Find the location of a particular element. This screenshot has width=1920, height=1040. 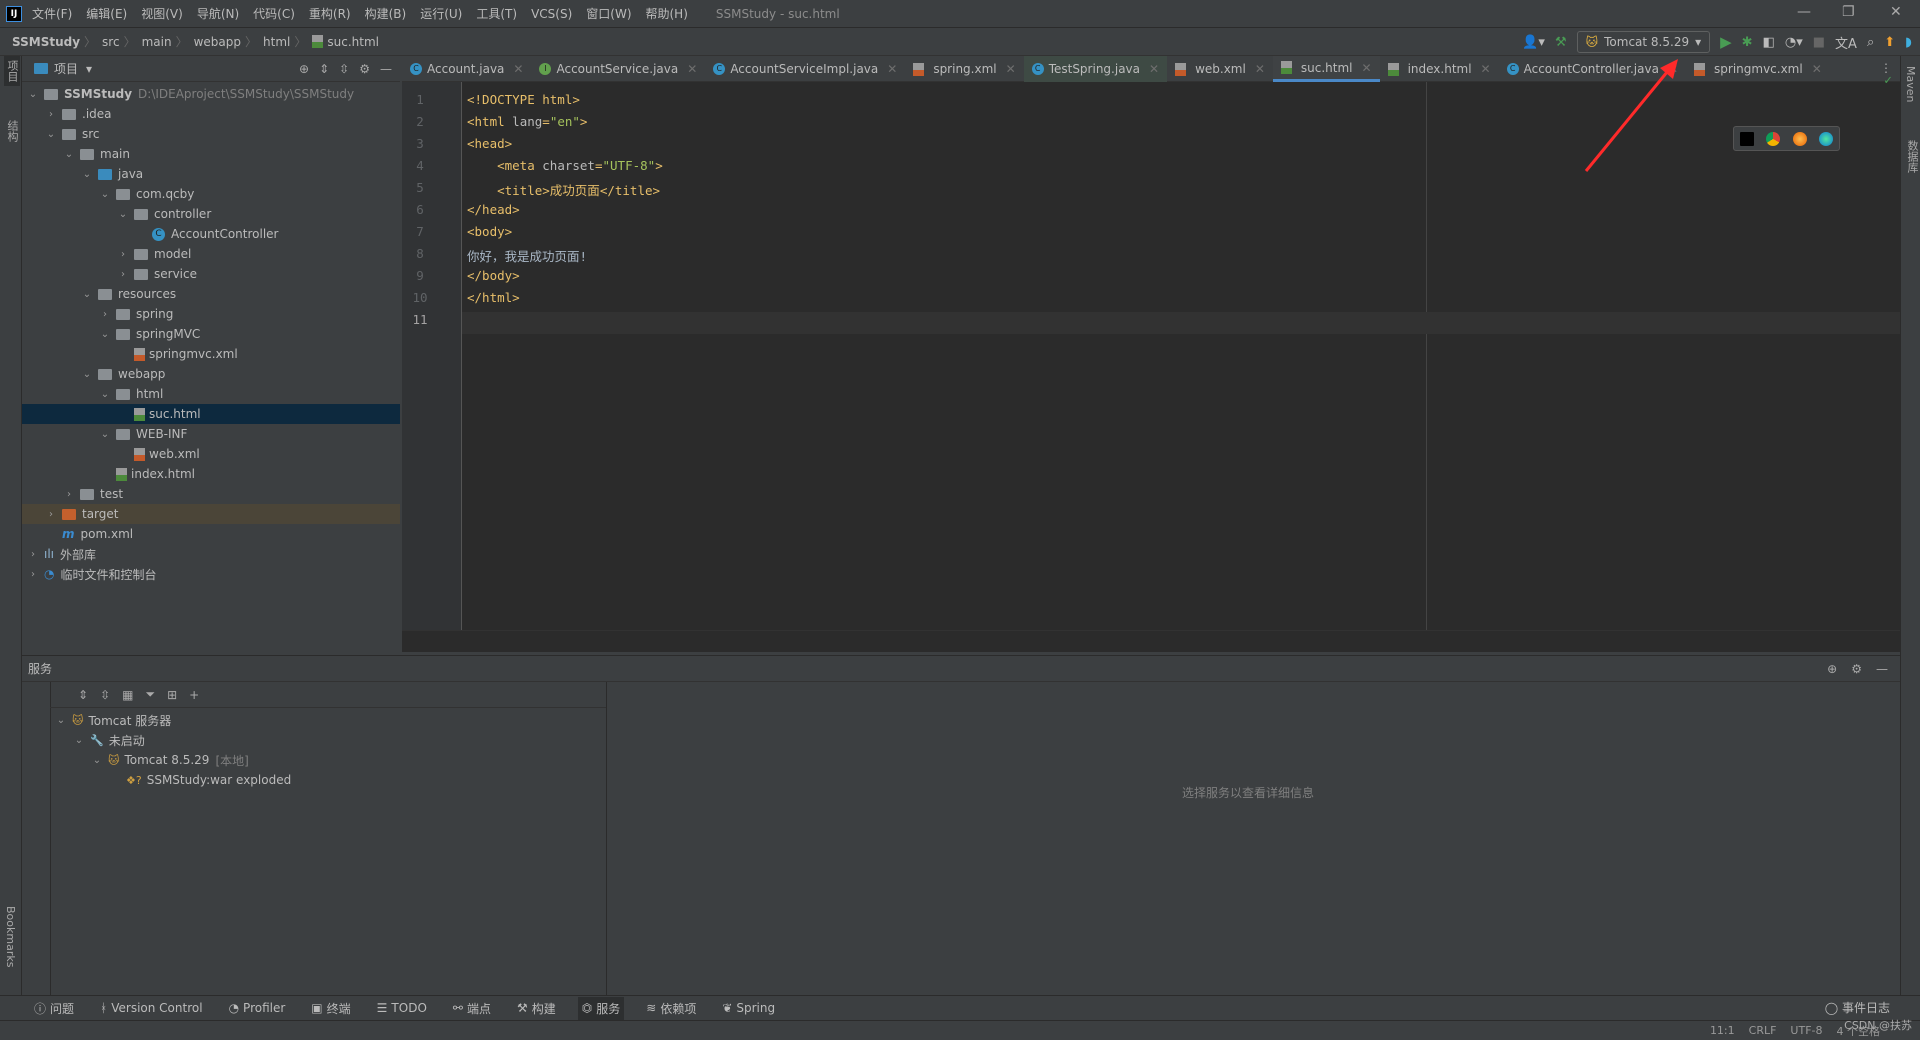

tool-window-hammer: ⚒ 构建 is located at coordinates (536, 1008).